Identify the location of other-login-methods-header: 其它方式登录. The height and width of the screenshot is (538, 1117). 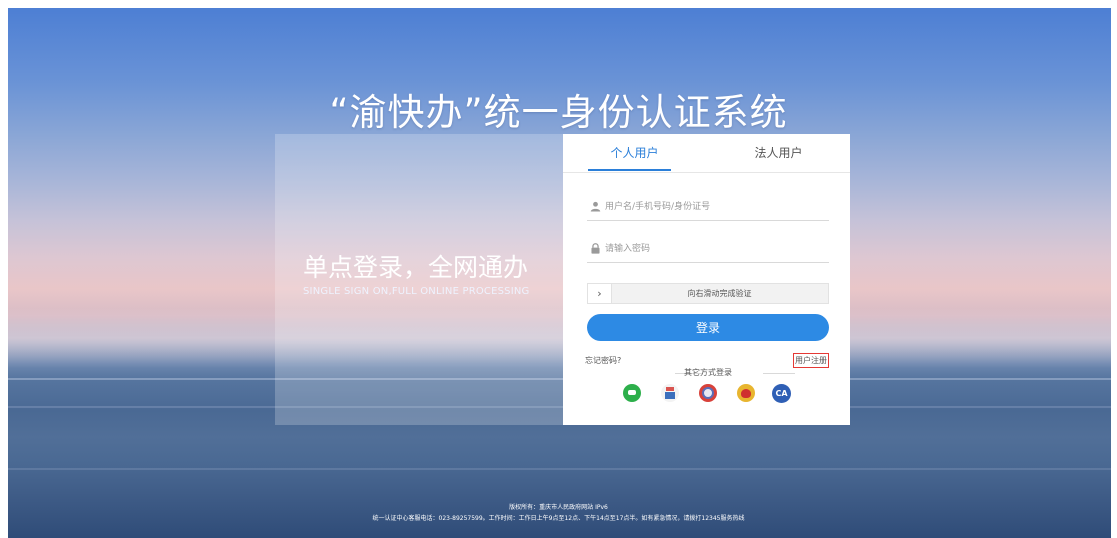
(708, 373).